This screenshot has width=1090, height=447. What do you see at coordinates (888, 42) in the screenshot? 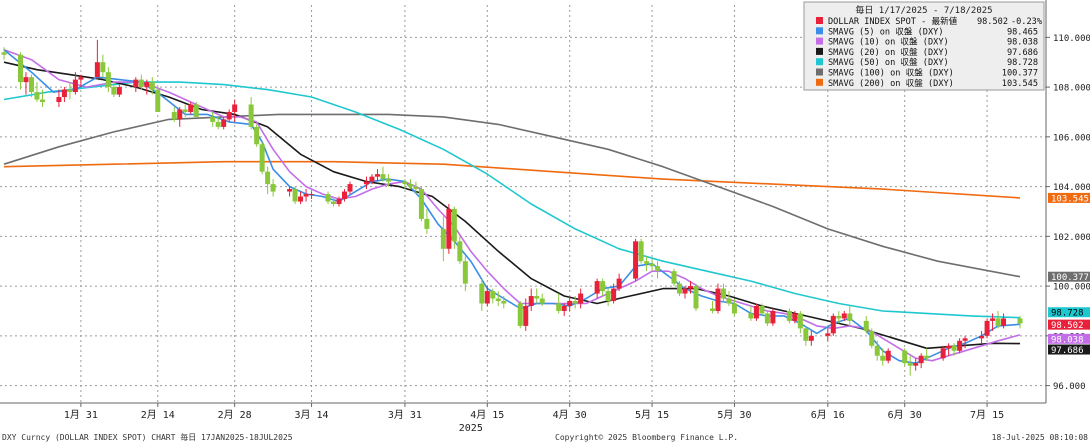
I see `legend-series-name: SMAVG (10) on 収盤 (DXY)` at bounding box center [888, 42].